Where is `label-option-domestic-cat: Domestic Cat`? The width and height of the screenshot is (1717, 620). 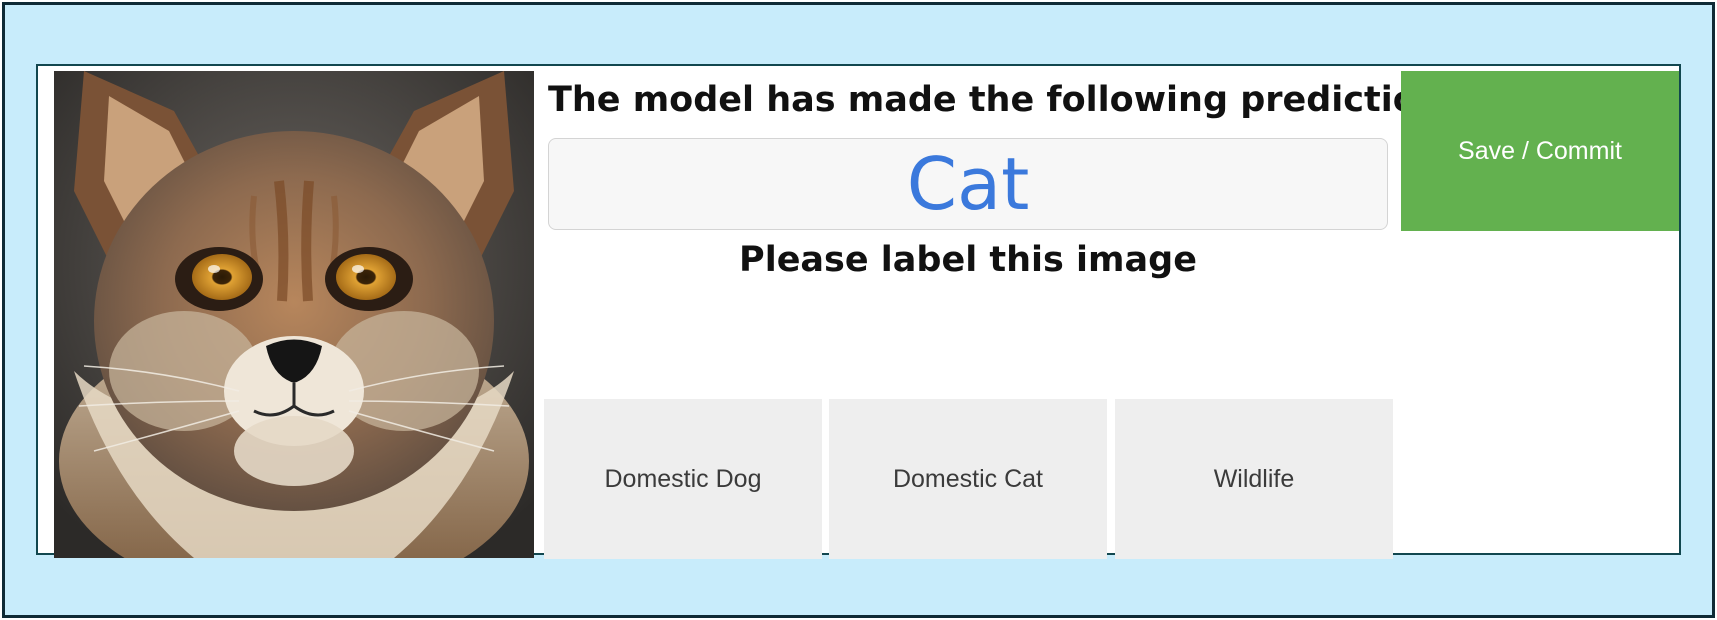
label-option-domestic-cat: Domestic Cat is located at coordinates (968, 479).